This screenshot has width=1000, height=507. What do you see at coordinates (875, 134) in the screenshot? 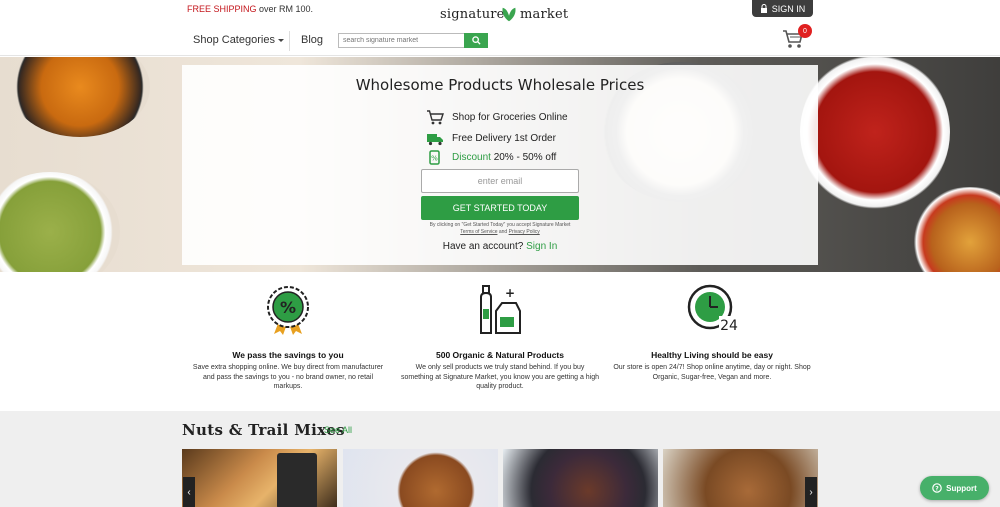
I see `cranberry-bowl-image` at bounding box center [875, 134].